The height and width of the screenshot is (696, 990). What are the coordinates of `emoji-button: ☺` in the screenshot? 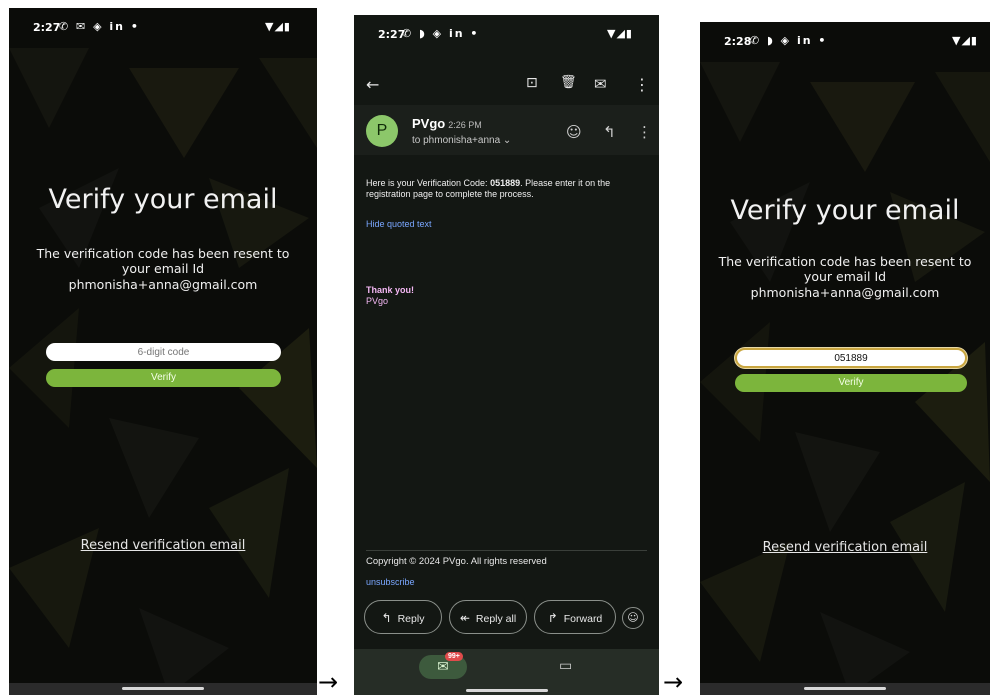 It's located at (633, 618).